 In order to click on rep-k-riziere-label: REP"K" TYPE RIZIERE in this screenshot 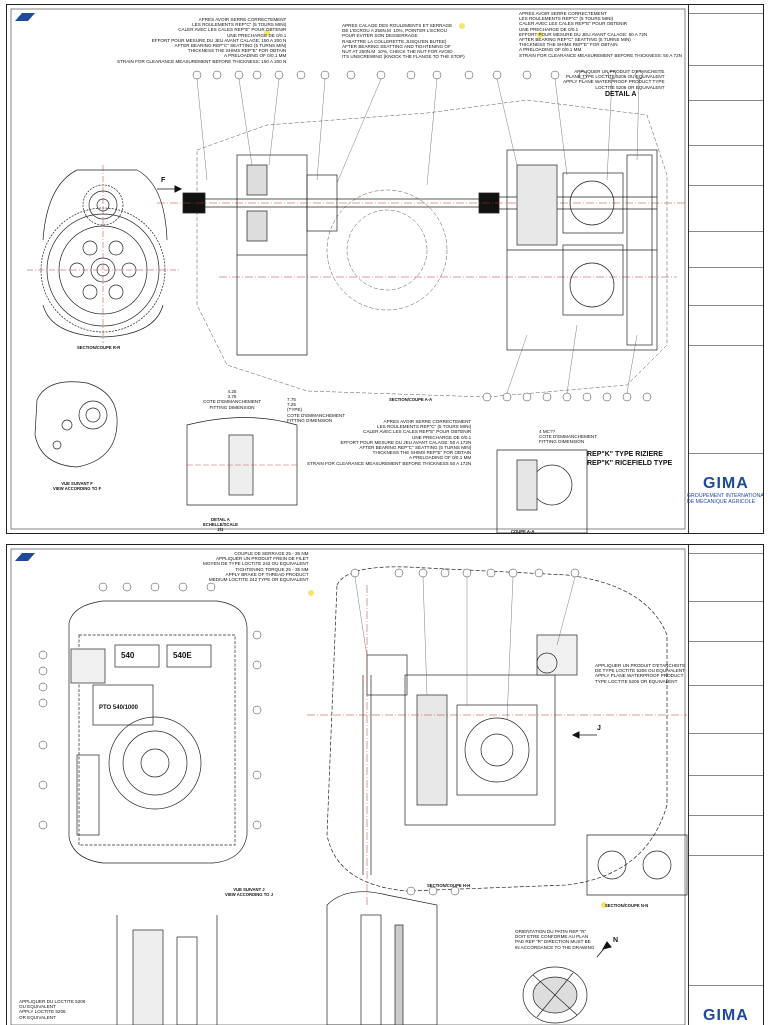, I will do `click(625, 454)`.